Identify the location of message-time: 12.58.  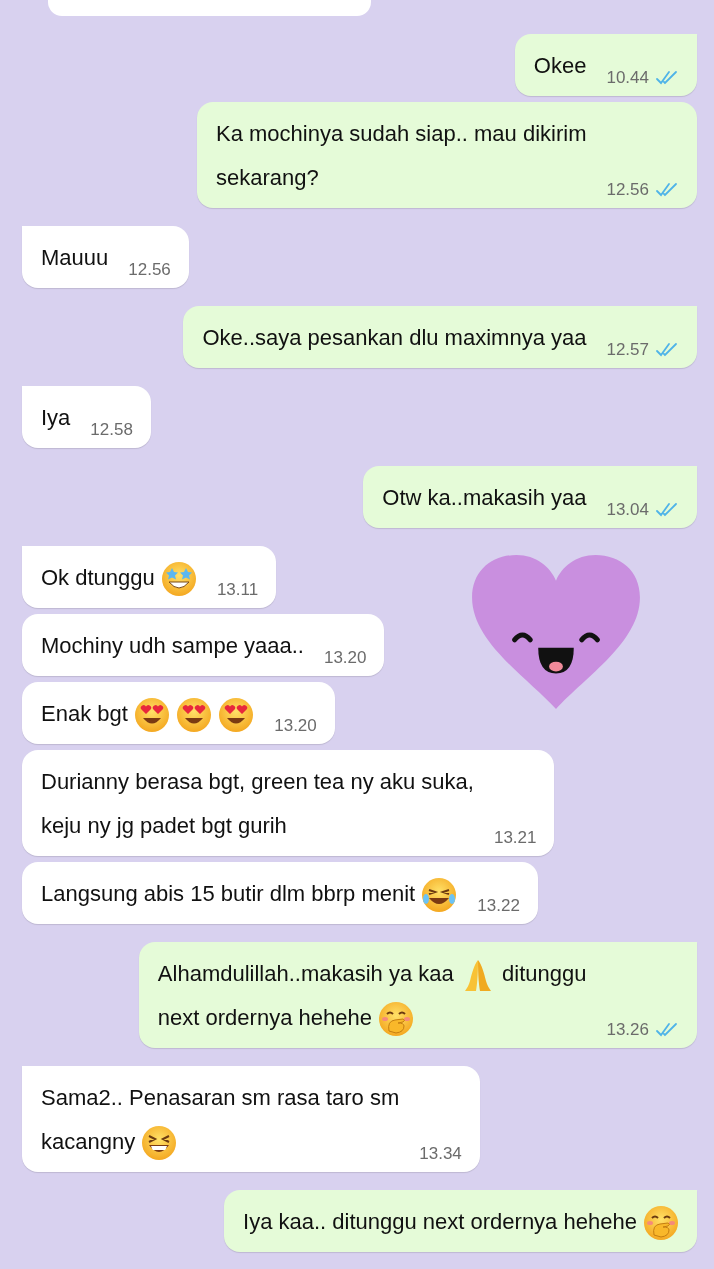
(111, 430).